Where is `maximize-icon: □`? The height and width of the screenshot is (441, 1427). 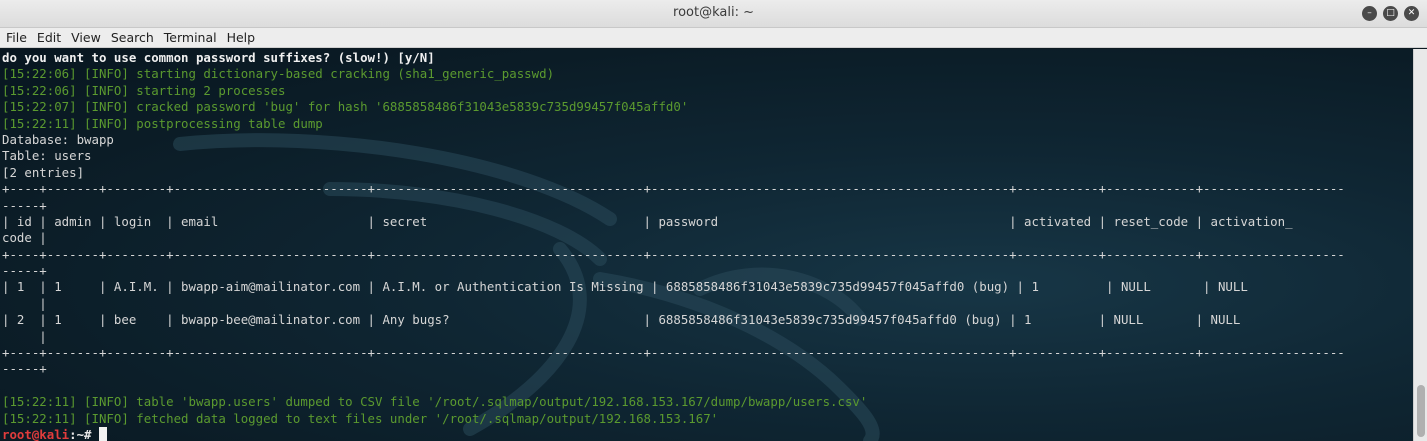
maximize-icon: □ is located at coordinates (1390, 13).